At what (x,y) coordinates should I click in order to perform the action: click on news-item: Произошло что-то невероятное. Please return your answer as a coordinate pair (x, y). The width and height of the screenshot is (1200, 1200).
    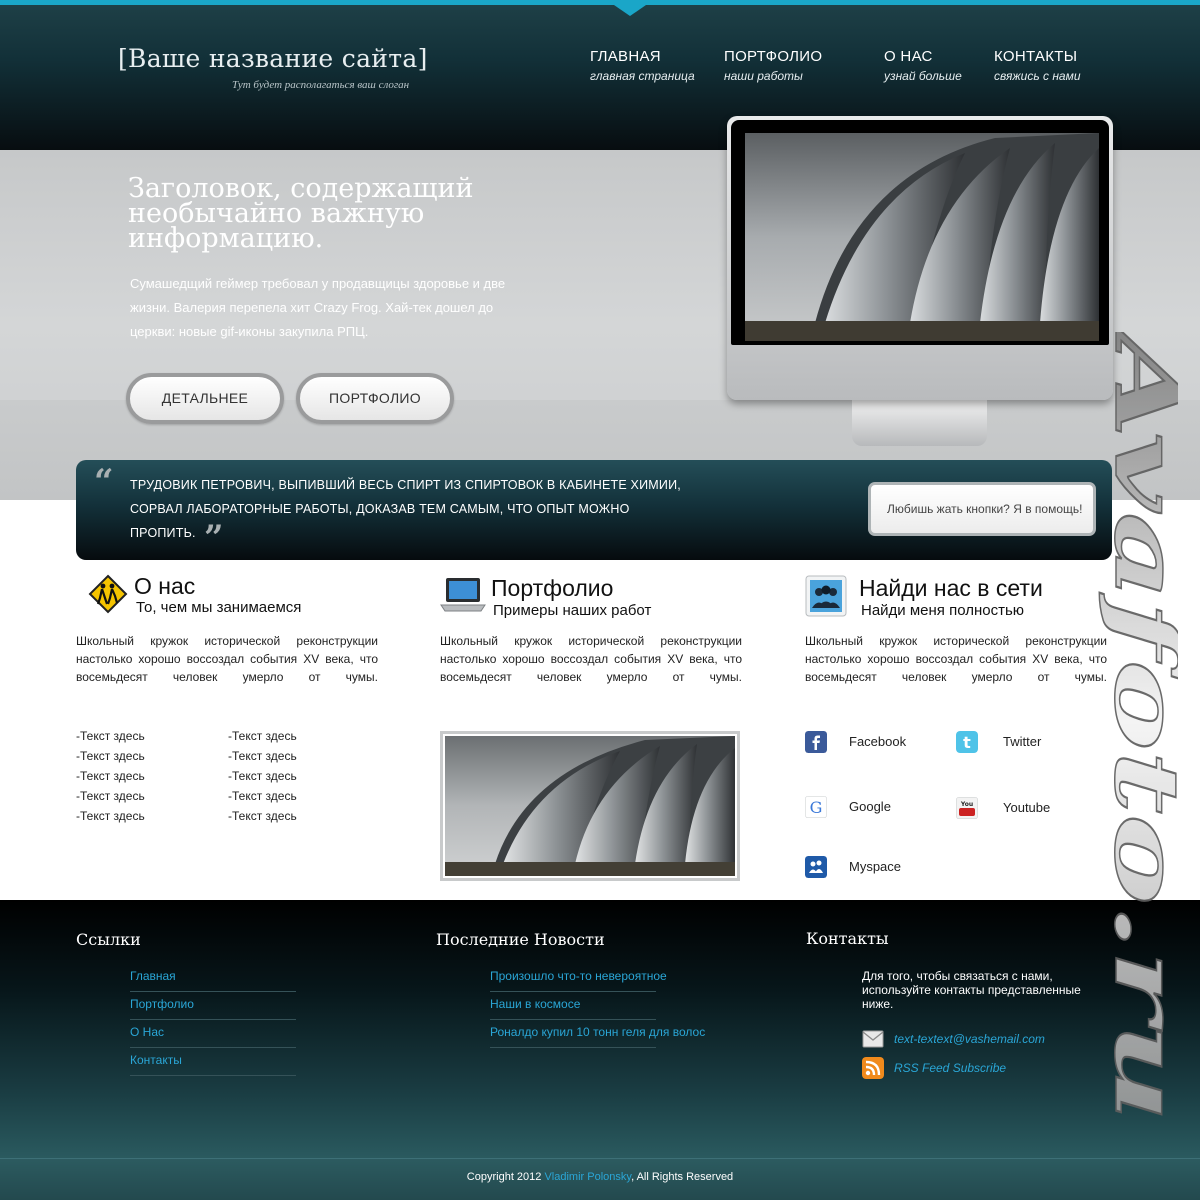
    Looking at the image, I should click on (578, 978).